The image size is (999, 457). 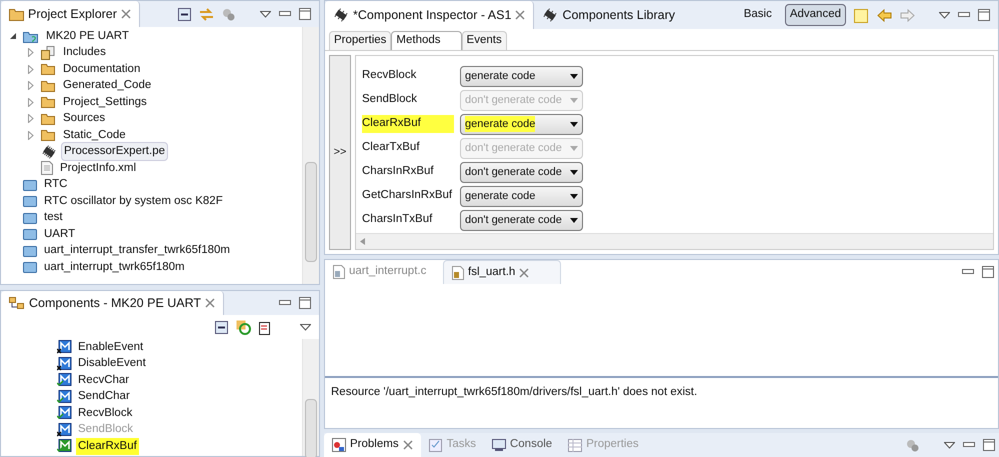 I want to click on refresh-icon, so click(x=243, y=327).